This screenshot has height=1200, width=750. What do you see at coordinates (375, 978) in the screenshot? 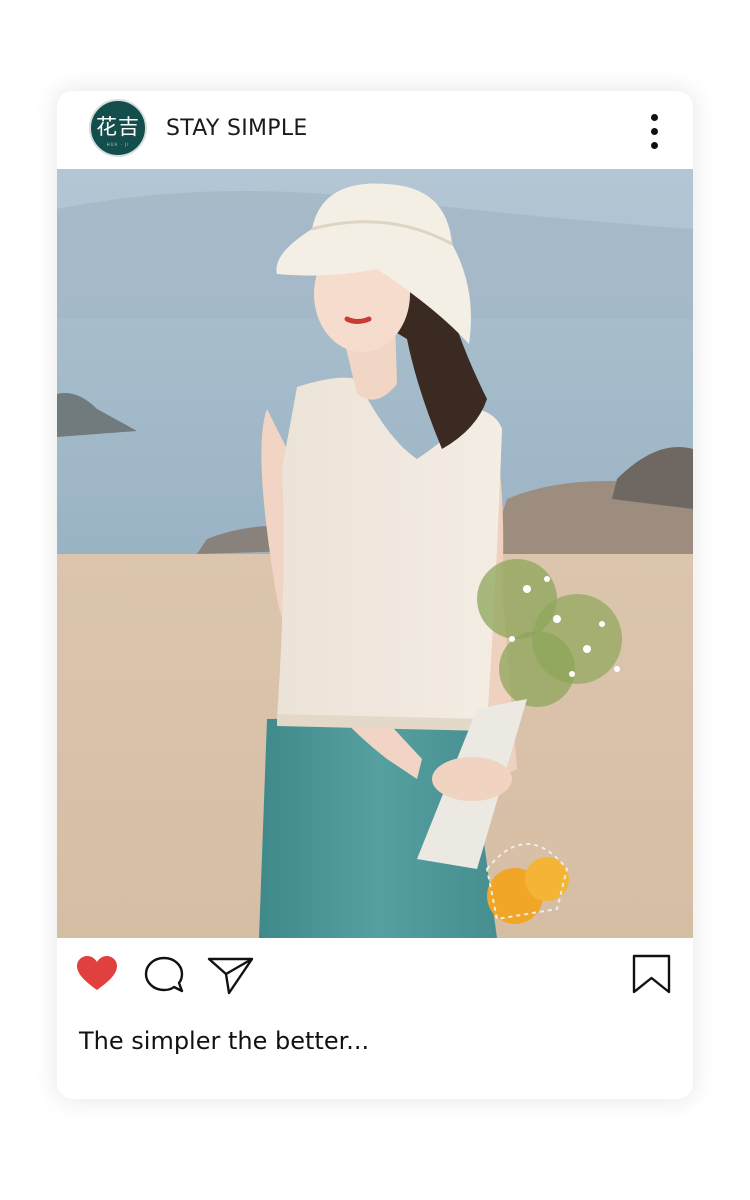
I see `post-actions` at bounding box center [375, 978].